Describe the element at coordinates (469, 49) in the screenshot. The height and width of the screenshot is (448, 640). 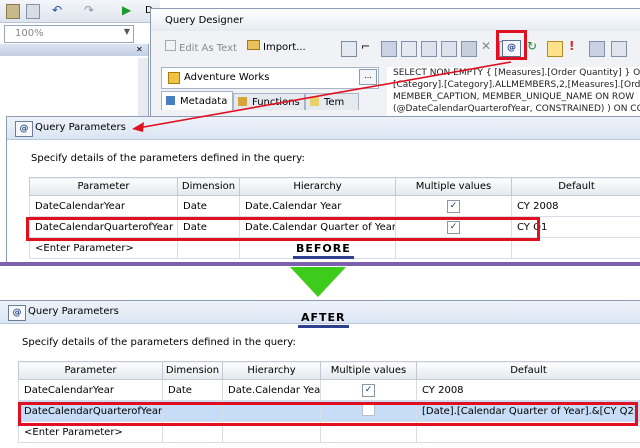
I see `table-icon` at that location.